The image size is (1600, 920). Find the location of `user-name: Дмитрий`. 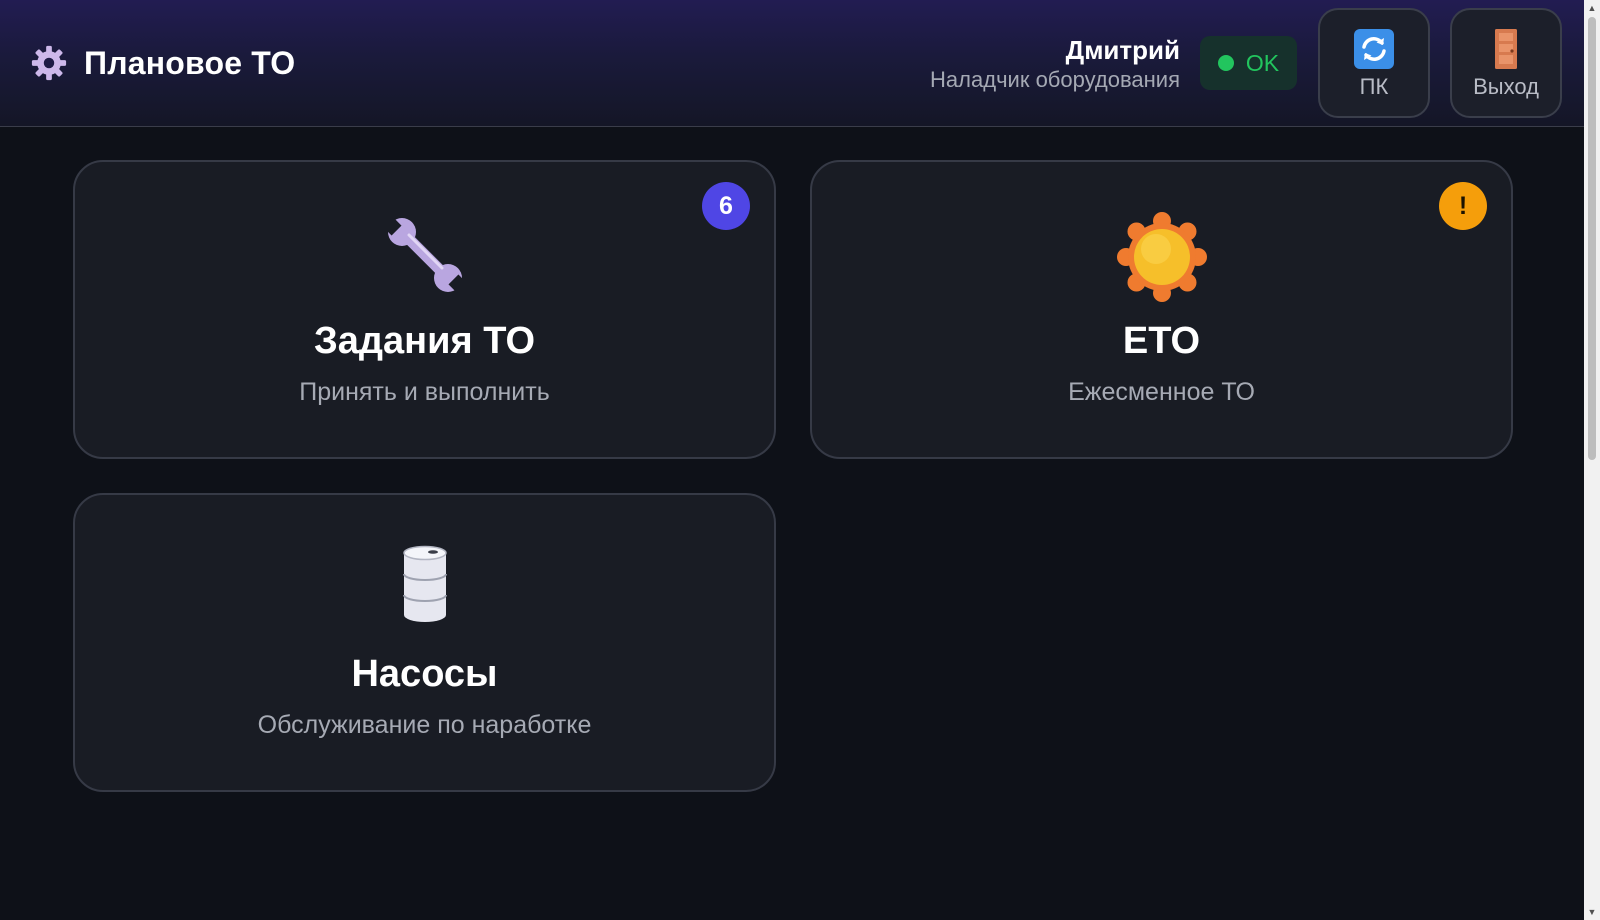

user-name: Дмитрий is located at coordinates (1122, 50).